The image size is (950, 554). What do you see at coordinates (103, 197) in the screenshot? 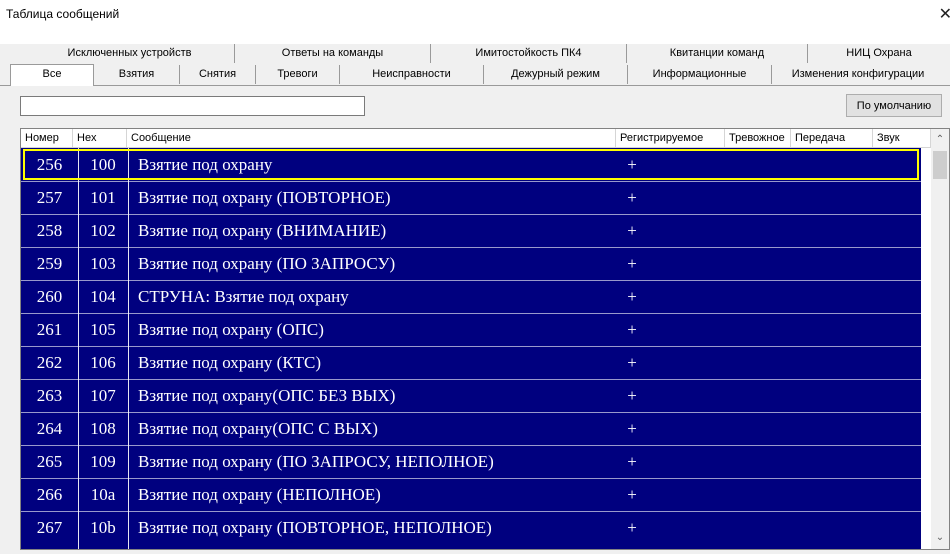
I see `cell-hex: 101` at bounding box center [103, 197].